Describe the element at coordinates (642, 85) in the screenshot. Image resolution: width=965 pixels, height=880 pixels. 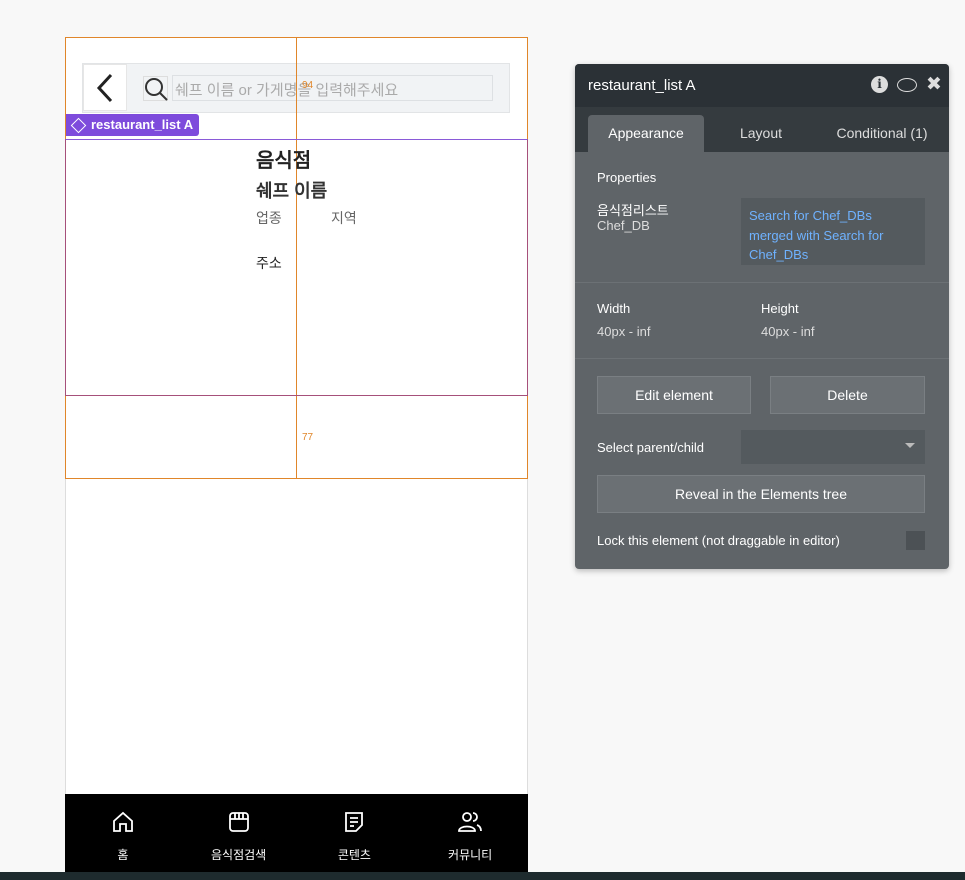
I see `panel-title: restaurant_list A` at that location.